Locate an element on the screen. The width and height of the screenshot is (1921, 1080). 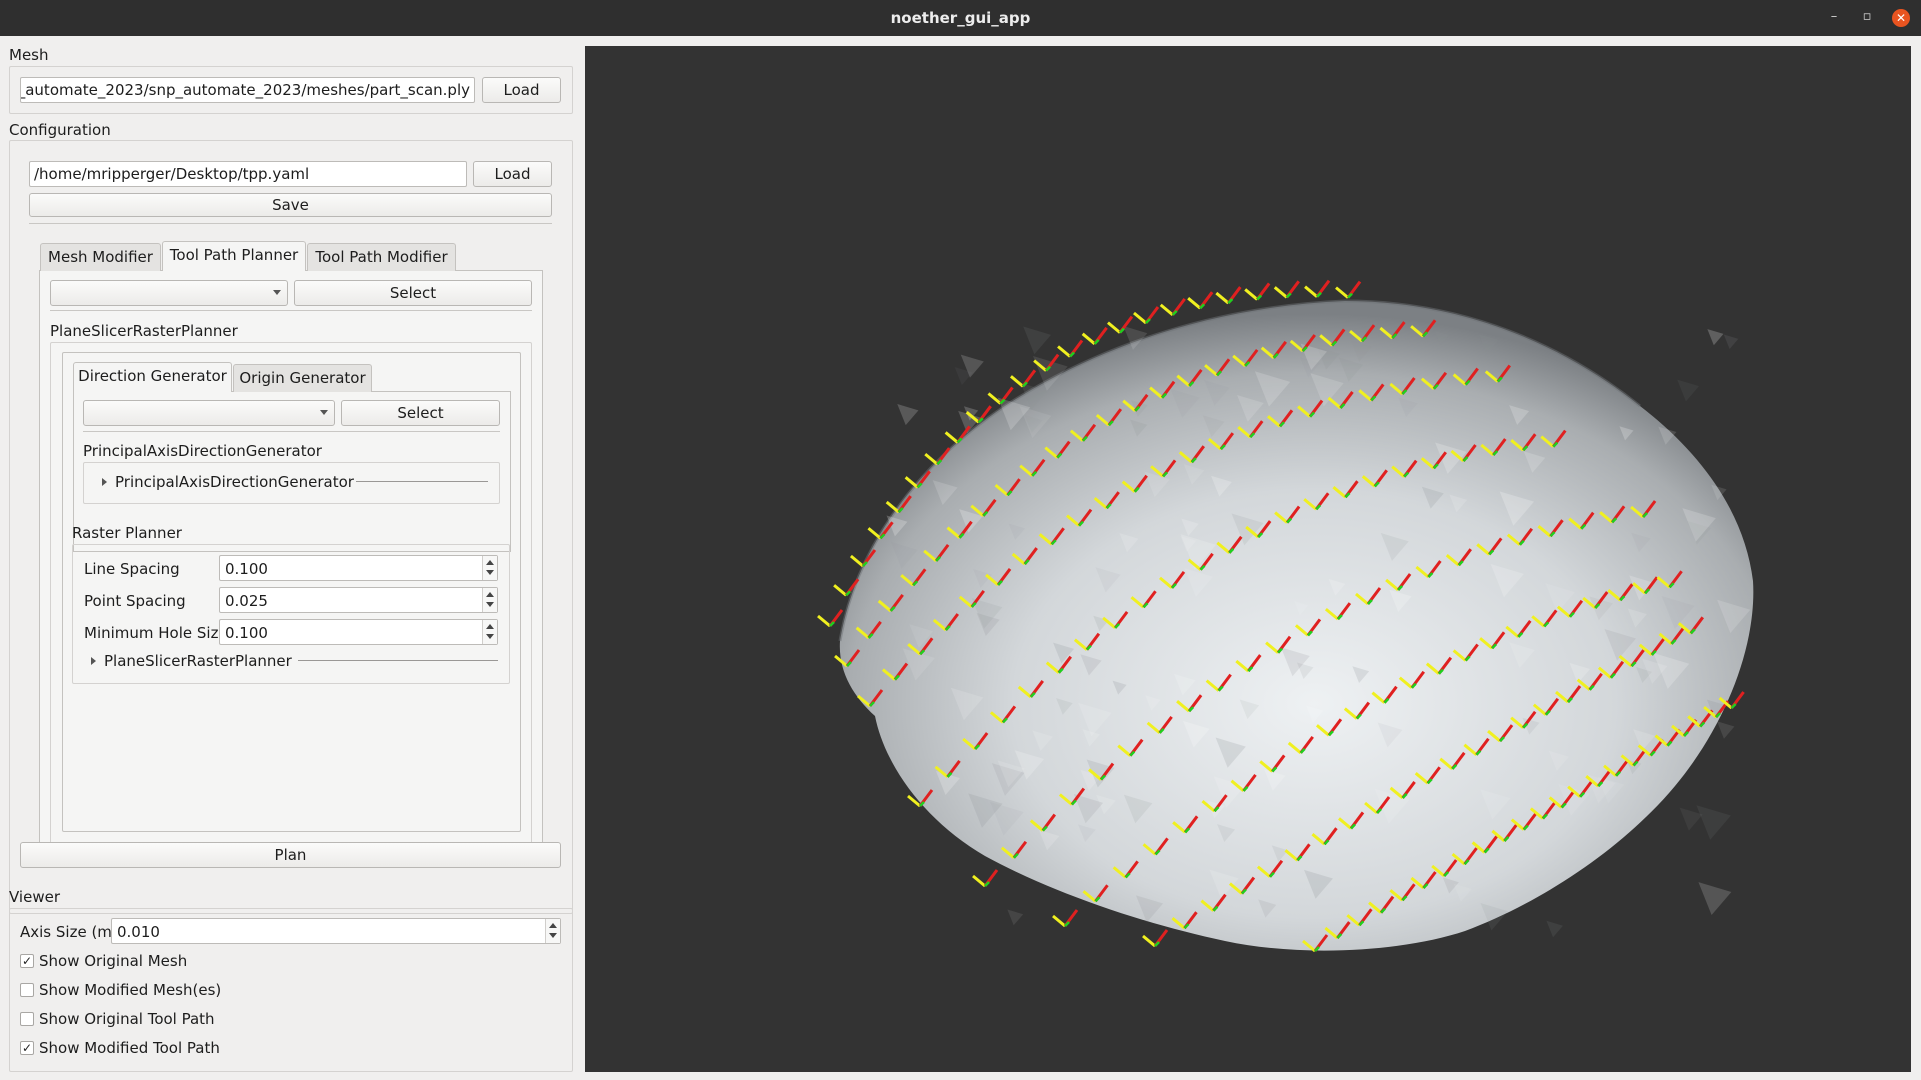
window-title: noether_gui_app is located at coordinates (960, 18).